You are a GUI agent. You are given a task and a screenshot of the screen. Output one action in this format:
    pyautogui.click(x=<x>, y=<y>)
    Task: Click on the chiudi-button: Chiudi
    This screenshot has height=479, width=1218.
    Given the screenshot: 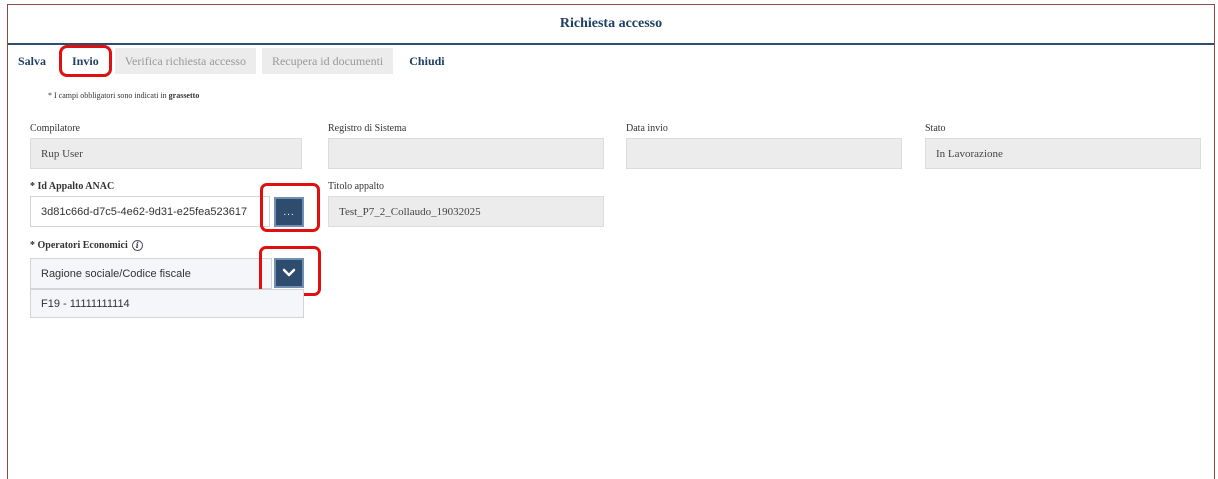 What is the action you would take?
    pyautogui.click(x=426, y=61)
    